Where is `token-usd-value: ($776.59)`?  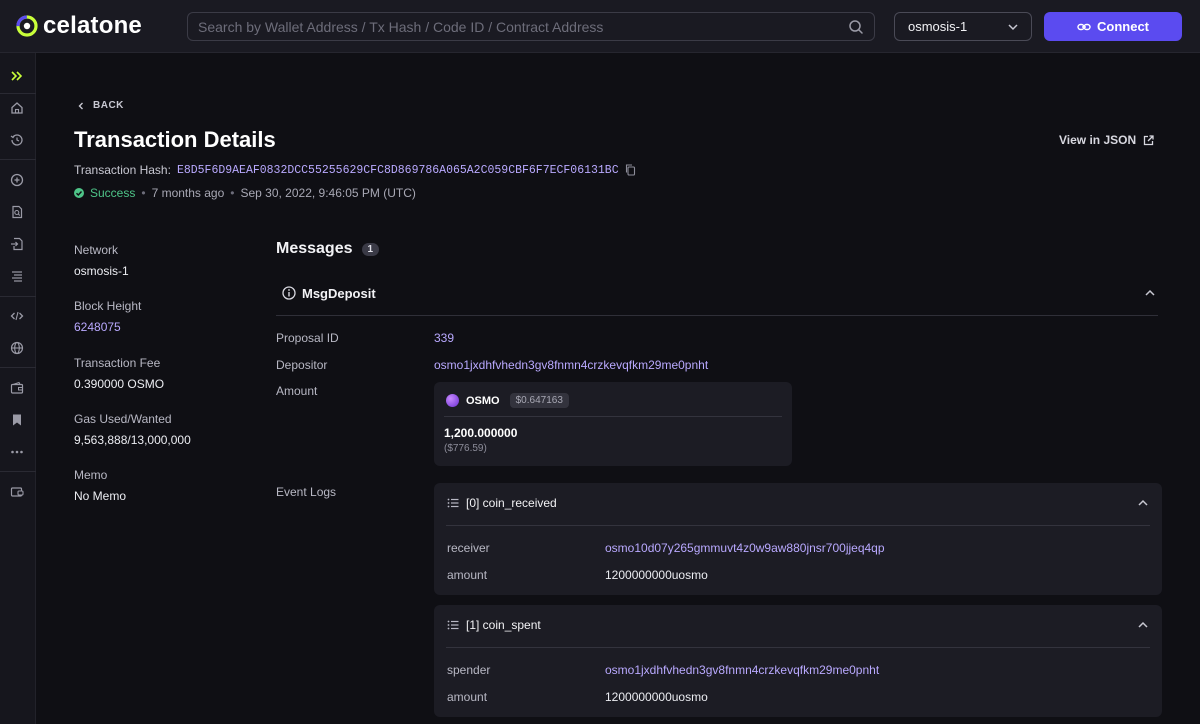 token-usd-value: ($776.59) is located at coordinates (465, 448).